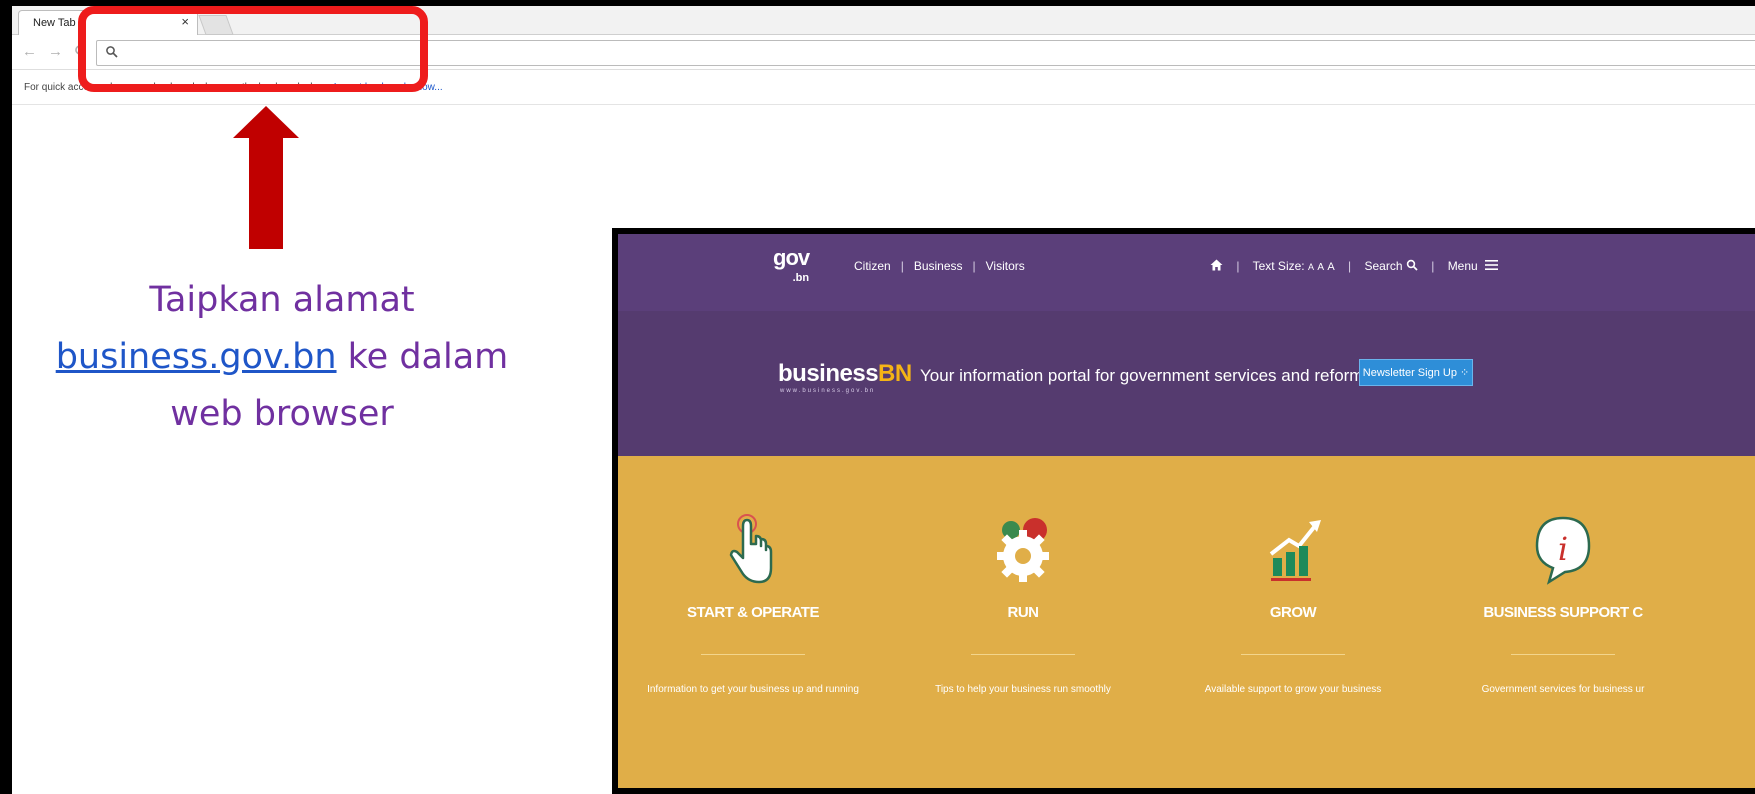 Image resolution: width=1755 pixels, height=794 pixels. What do you see at coordinates (1023, 612) in the screenshot?
I see `tile-title: RUN` at bounding box center [1023, 612].